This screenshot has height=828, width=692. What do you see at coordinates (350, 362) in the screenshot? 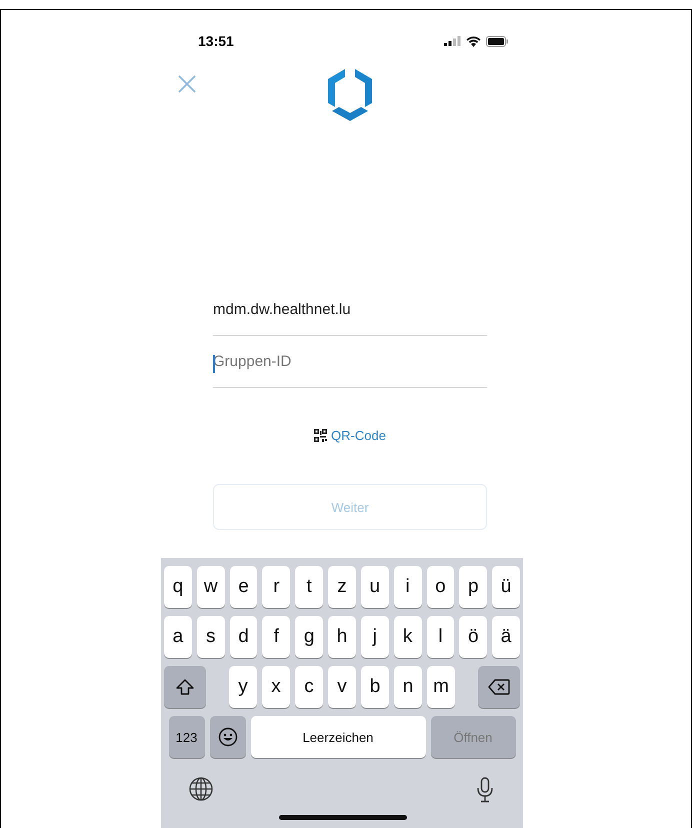
I see `text-field: Gruppen-ID` at bounding box center [350, 362].